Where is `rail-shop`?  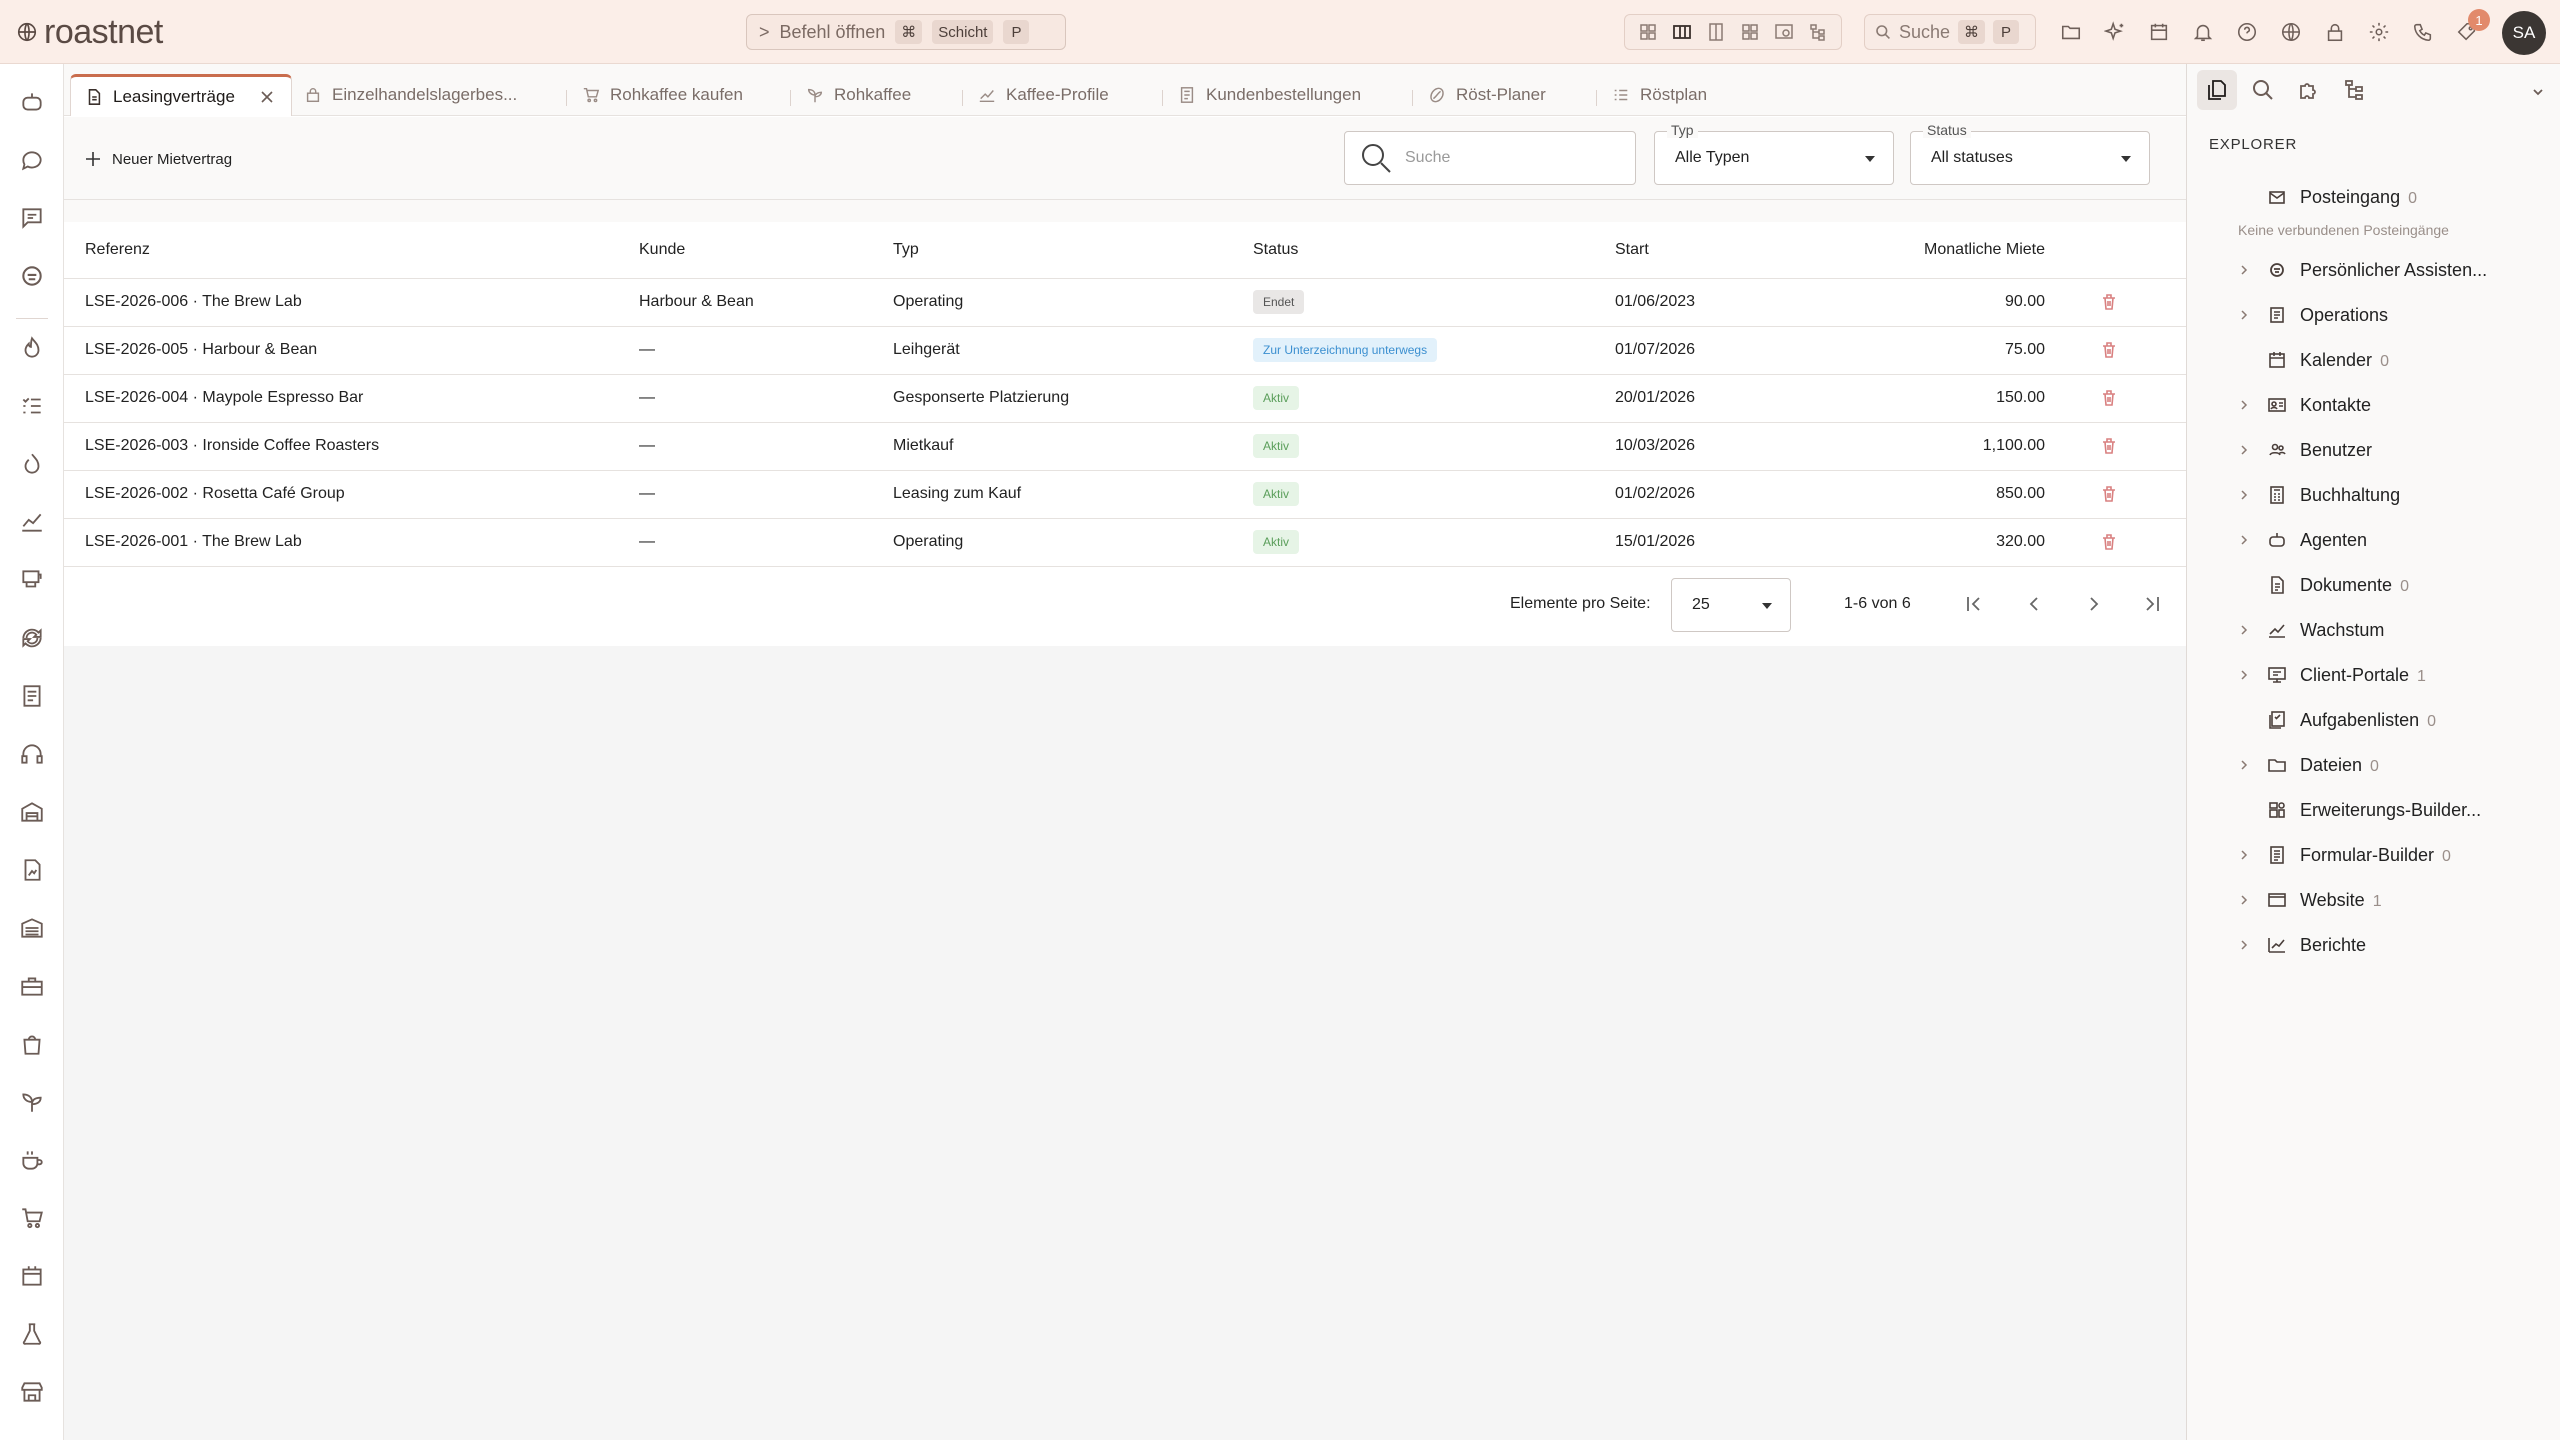 rail-shop is located at coordinates (32, 1044).